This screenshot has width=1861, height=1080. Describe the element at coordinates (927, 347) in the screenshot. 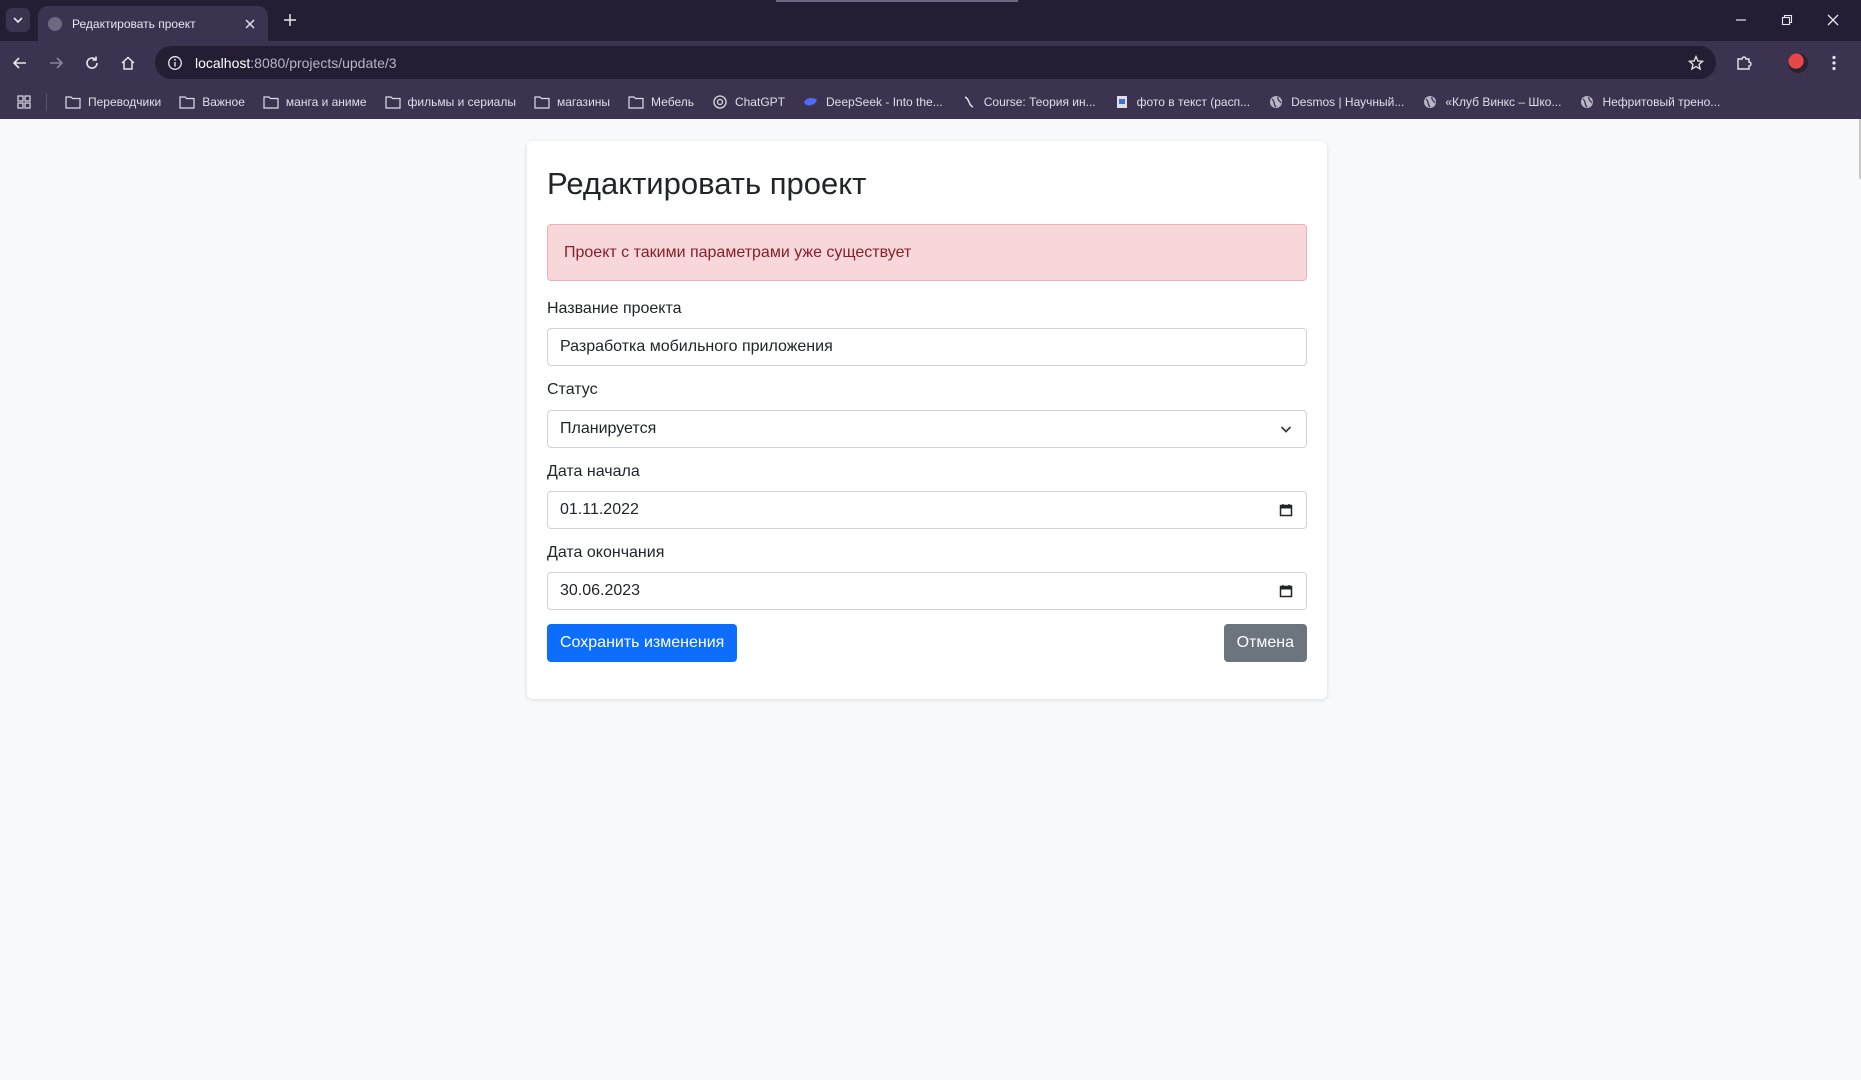

I see `project-name-input: Разработка мобильного приложения` at that location.